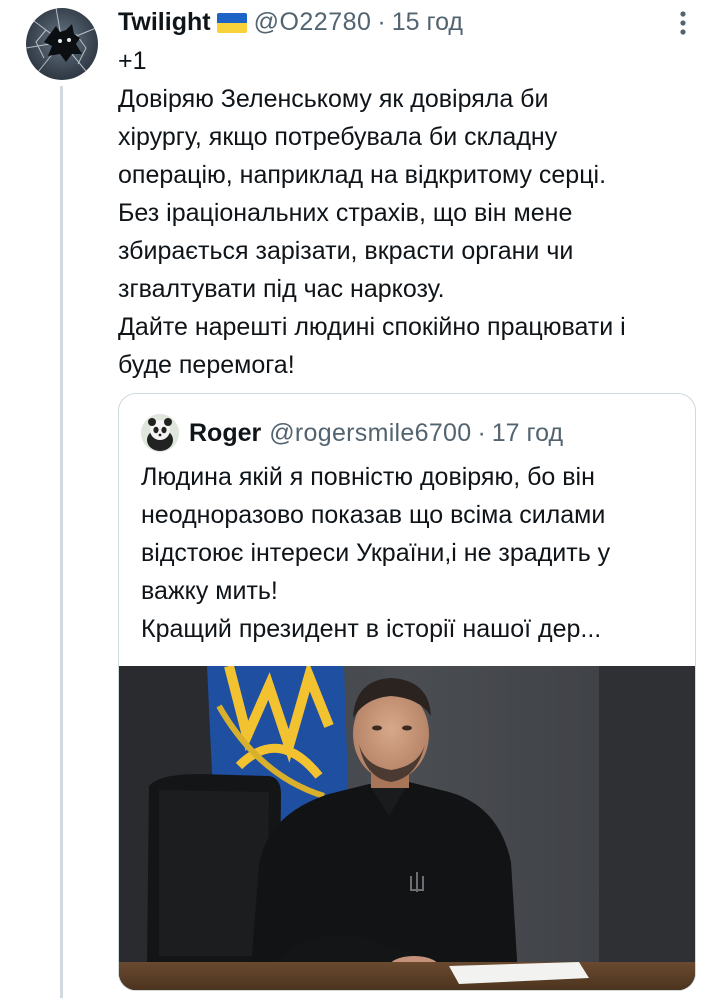 This screenshot has height=998, width=718. Describe the element at coordinates (281, 289) in the screenshot. I see `tweet-text-line: згвалтувати під час наркозу.` at that location.